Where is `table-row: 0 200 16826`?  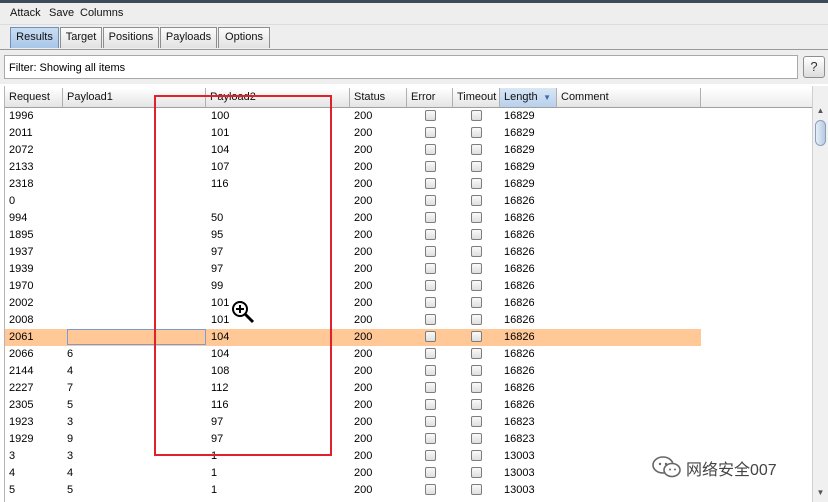 table-row: 0 200 16826 is located at coordinates (353, 201).